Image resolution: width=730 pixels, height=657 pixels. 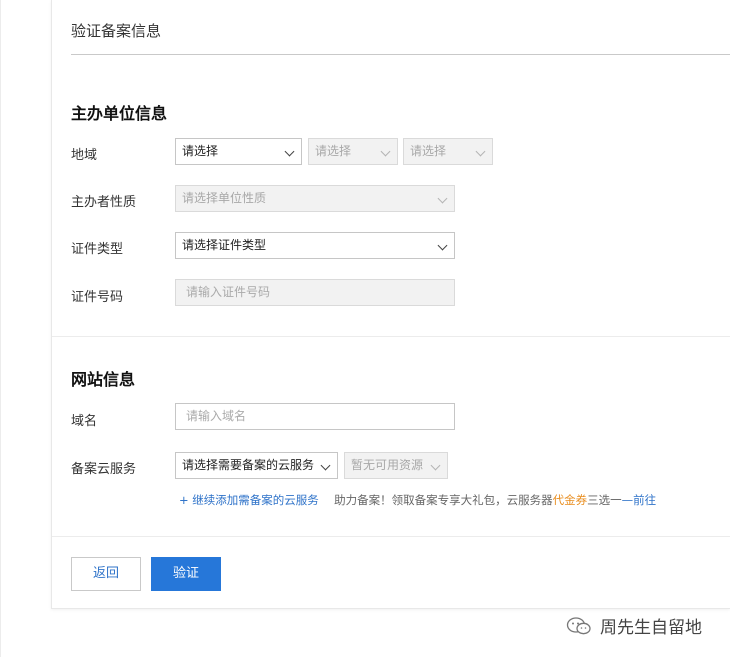 I want to click on watermark-text: 周先生自留地, so click(x=651, y=628).